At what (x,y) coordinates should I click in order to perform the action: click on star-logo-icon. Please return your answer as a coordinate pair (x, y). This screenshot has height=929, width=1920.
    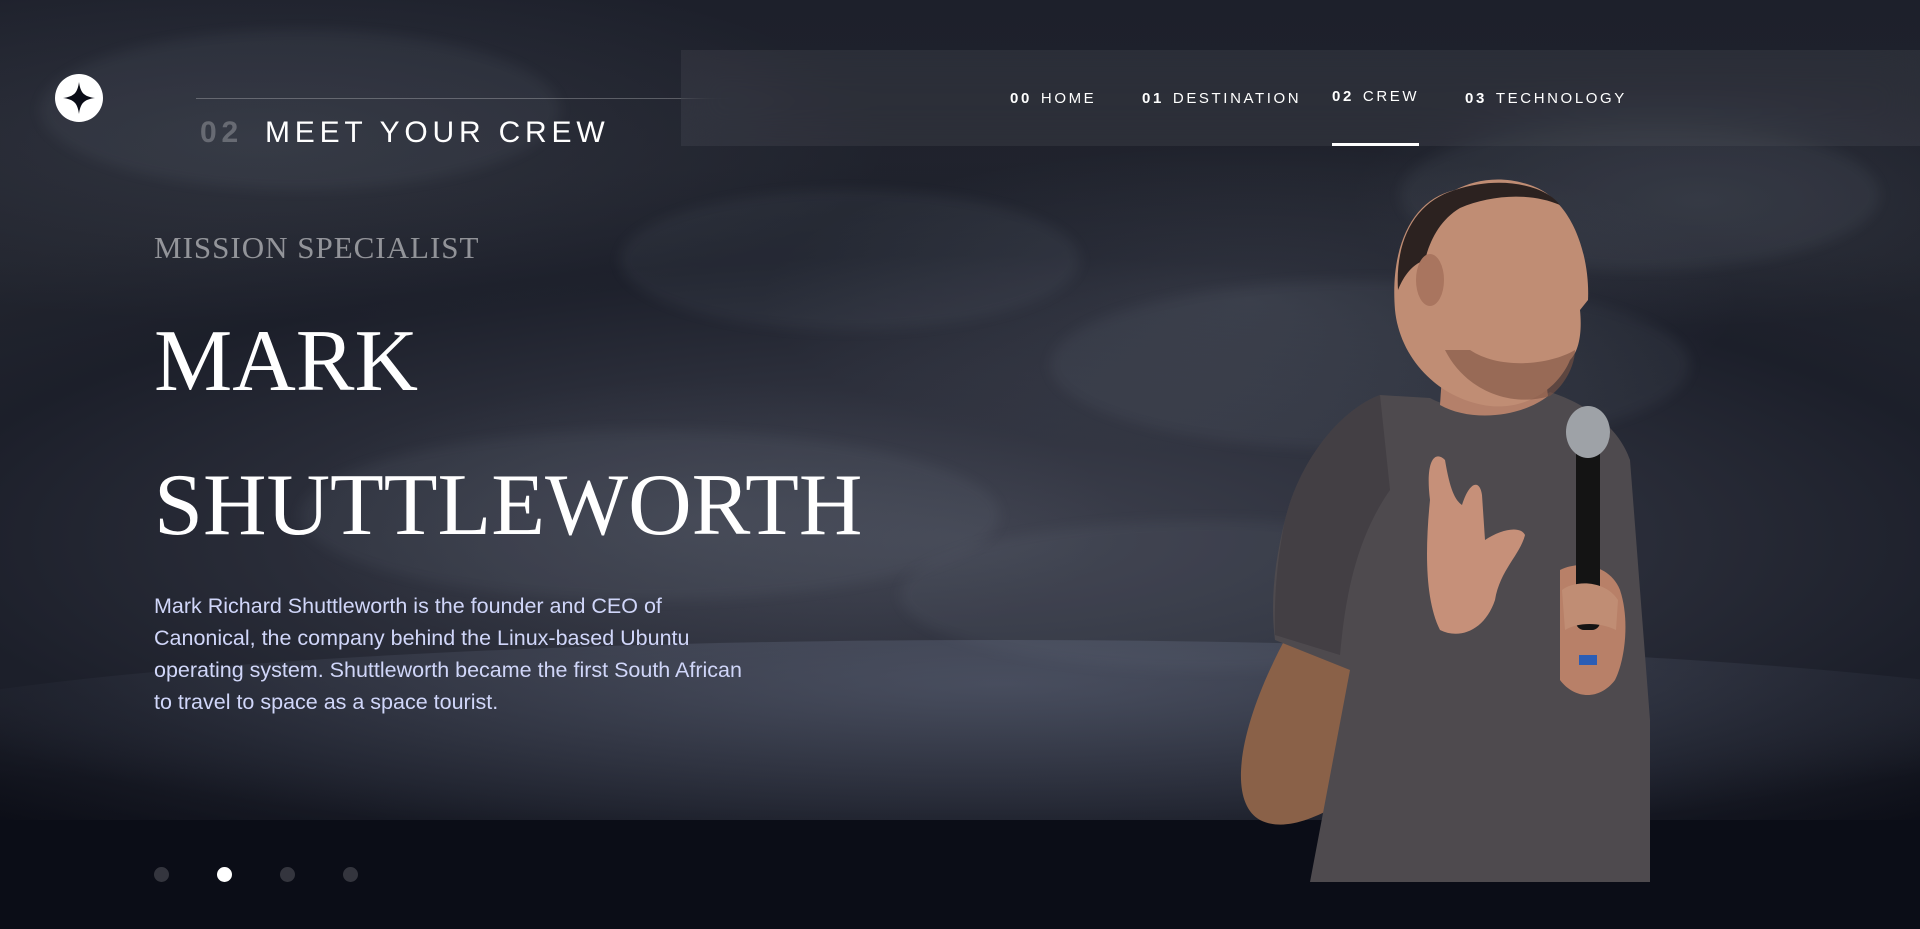
    Looking at the image, I should click on (79, 98).